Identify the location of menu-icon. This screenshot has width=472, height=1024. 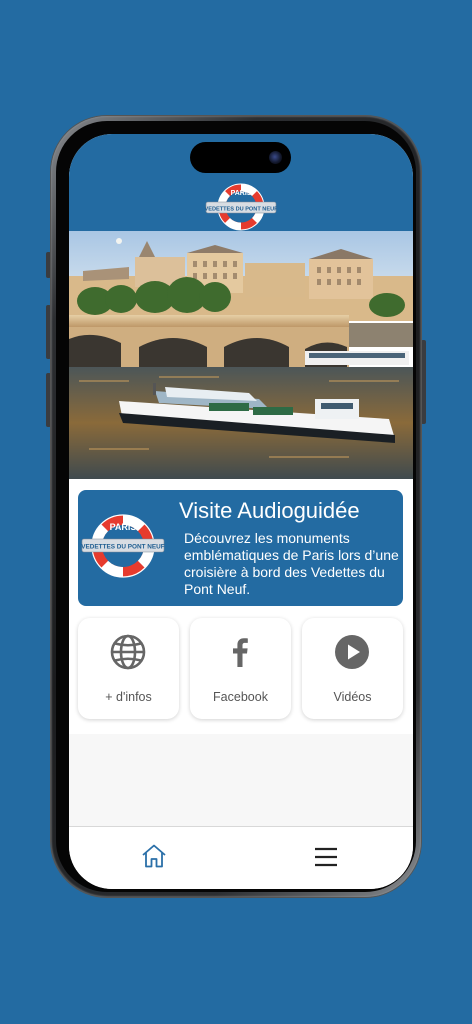
(326, 857).